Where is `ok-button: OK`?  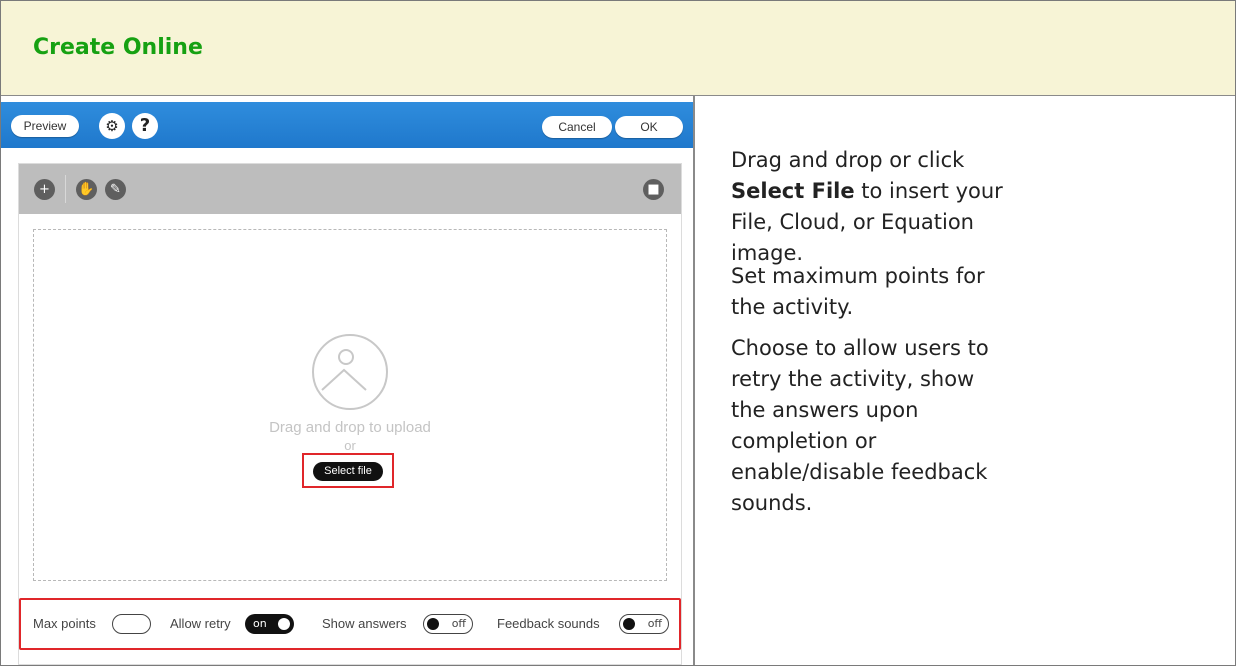
ok-button: OK is located at coordinates (649, 127).